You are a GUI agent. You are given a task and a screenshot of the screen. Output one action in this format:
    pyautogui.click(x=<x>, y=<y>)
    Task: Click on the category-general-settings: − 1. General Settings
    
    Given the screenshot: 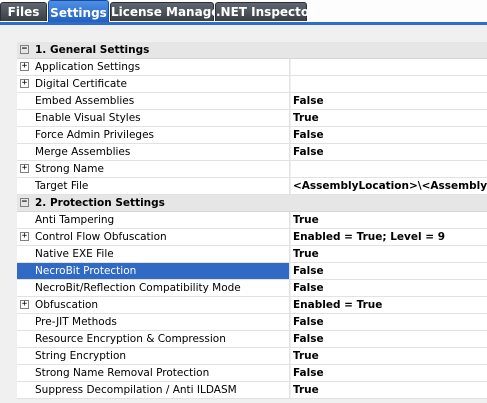 What is the action you would take?
    pyautogui.click(x=252, y=50)
    